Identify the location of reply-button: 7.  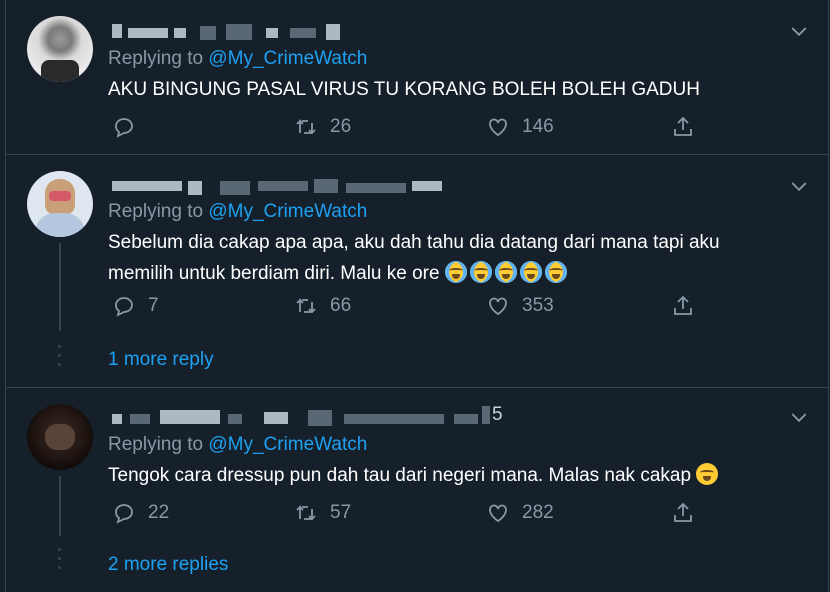
(135, 306).